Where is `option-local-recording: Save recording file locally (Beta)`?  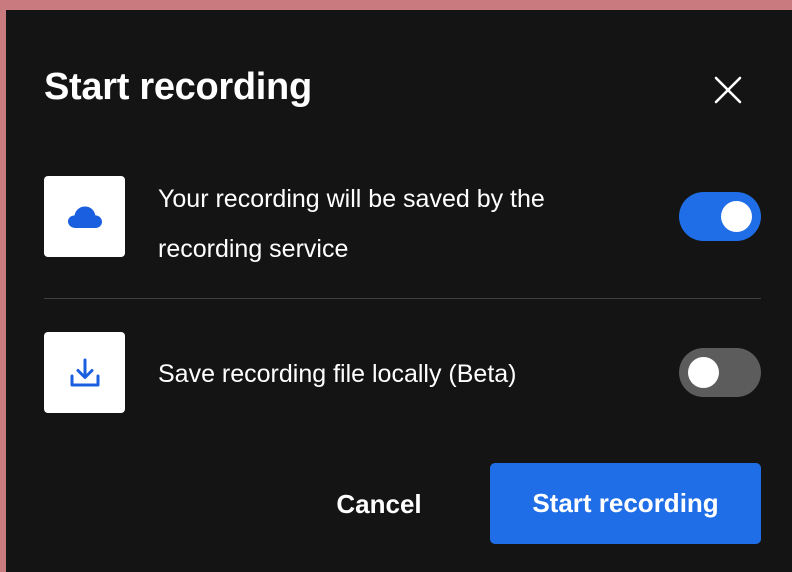
option-local-recording: Save recording file locally (Beta) is located at coordinates (402, 373).